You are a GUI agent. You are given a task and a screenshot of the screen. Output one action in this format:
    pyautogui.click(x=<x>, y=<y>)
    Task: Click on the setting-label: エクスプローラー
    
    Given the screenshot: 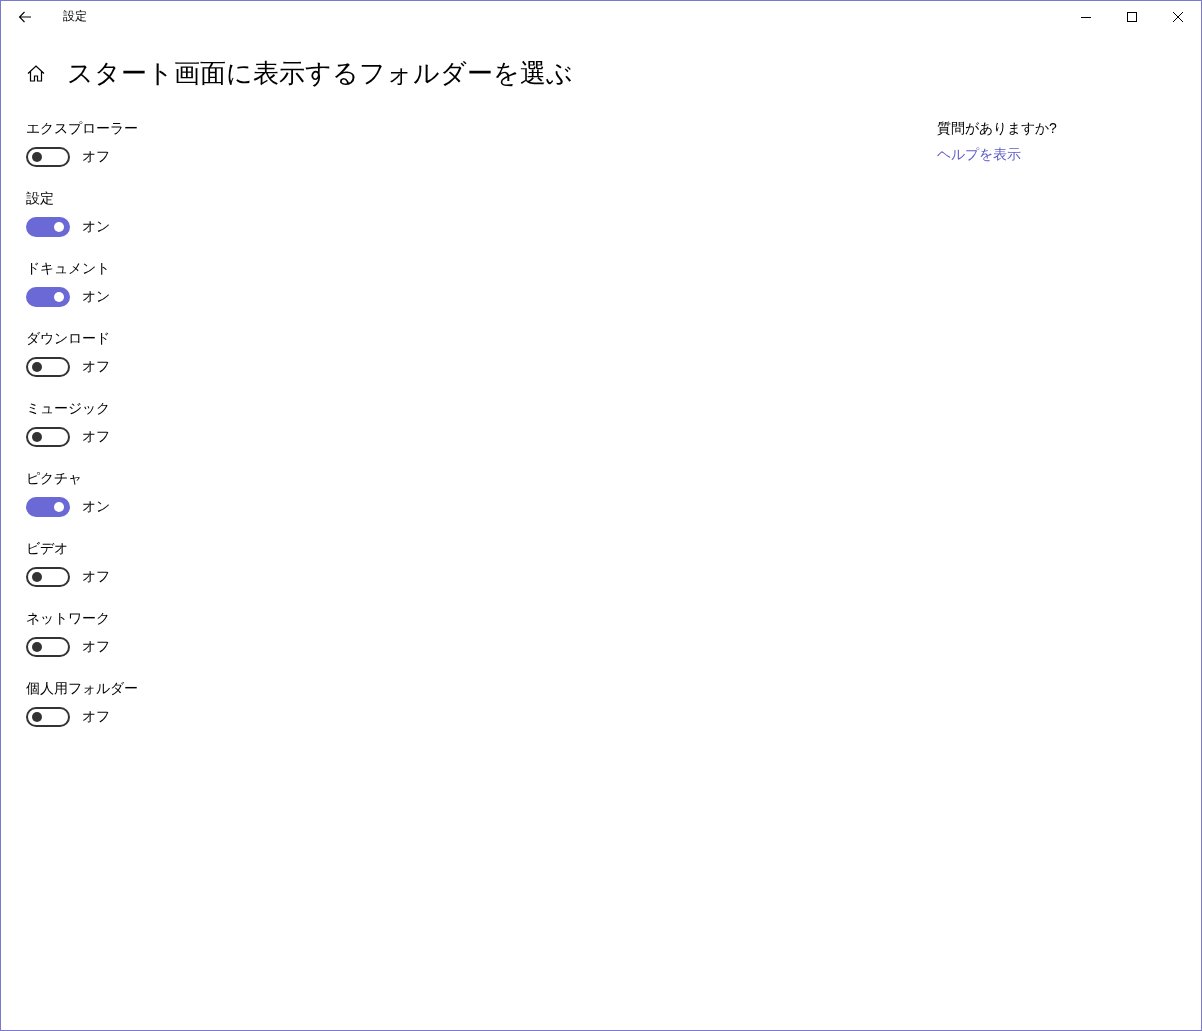 What is the action you would take?
    pyautogui.click(x=82, y=128)
    